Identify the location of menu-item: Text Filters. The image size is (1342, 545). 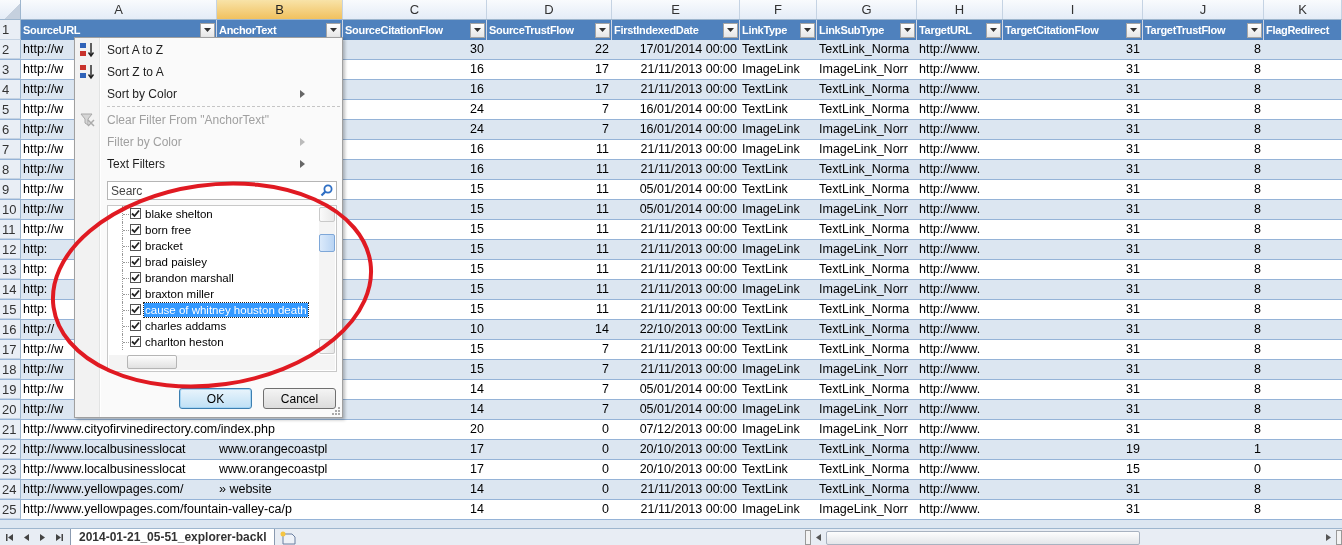
(190, 164).